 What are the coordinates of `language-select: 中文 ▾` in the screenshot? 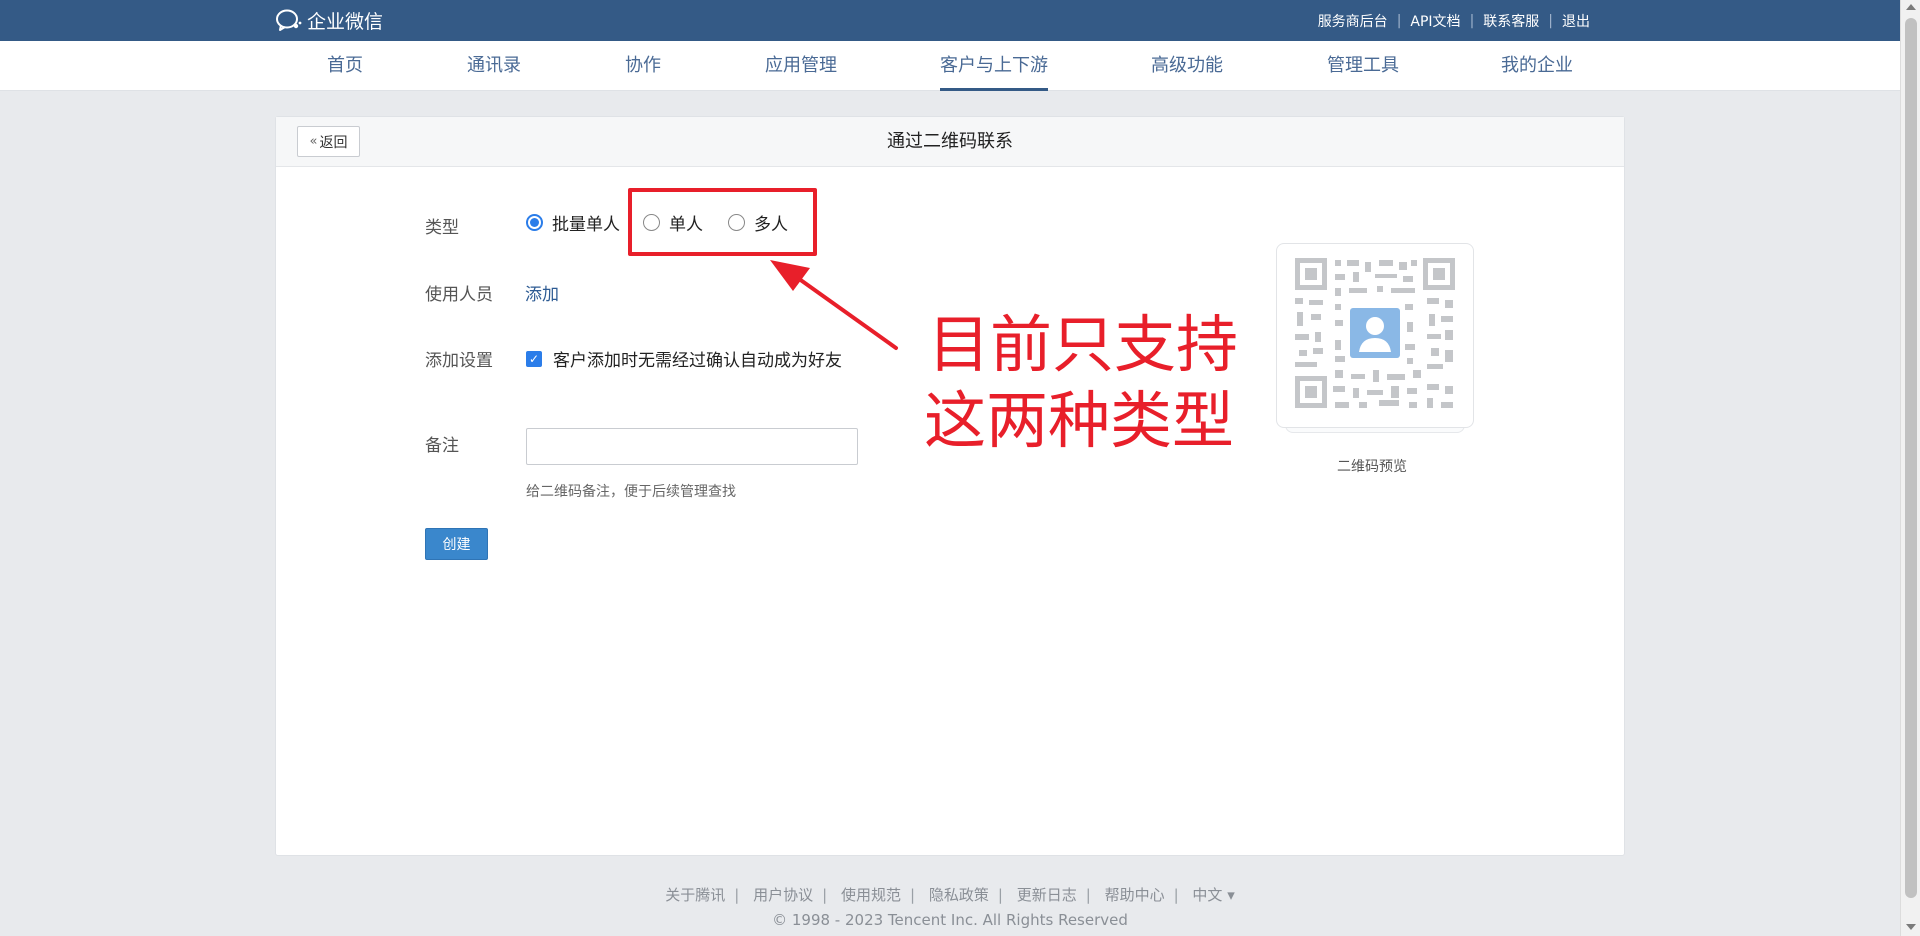 It's located at (1213, 895).